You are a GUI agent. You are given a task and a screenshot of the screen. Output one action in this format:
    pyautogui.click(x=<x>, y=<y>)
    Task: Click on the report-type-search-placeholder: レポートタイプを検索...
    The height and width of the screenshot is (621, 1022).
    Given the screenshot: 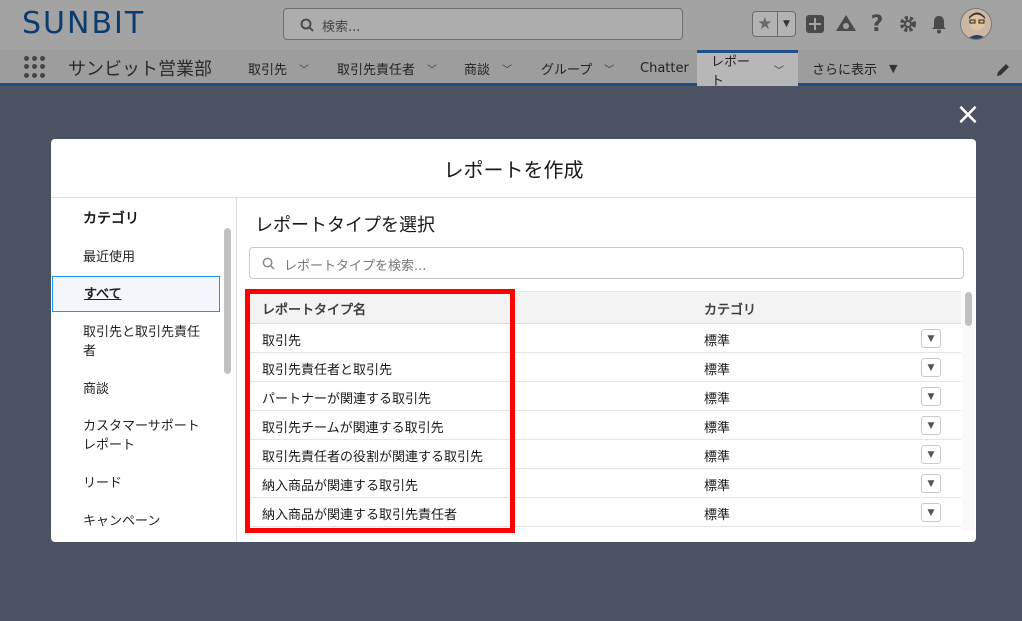 What is the action you would take?
    pyautogui.click(x=355, y=266)
    